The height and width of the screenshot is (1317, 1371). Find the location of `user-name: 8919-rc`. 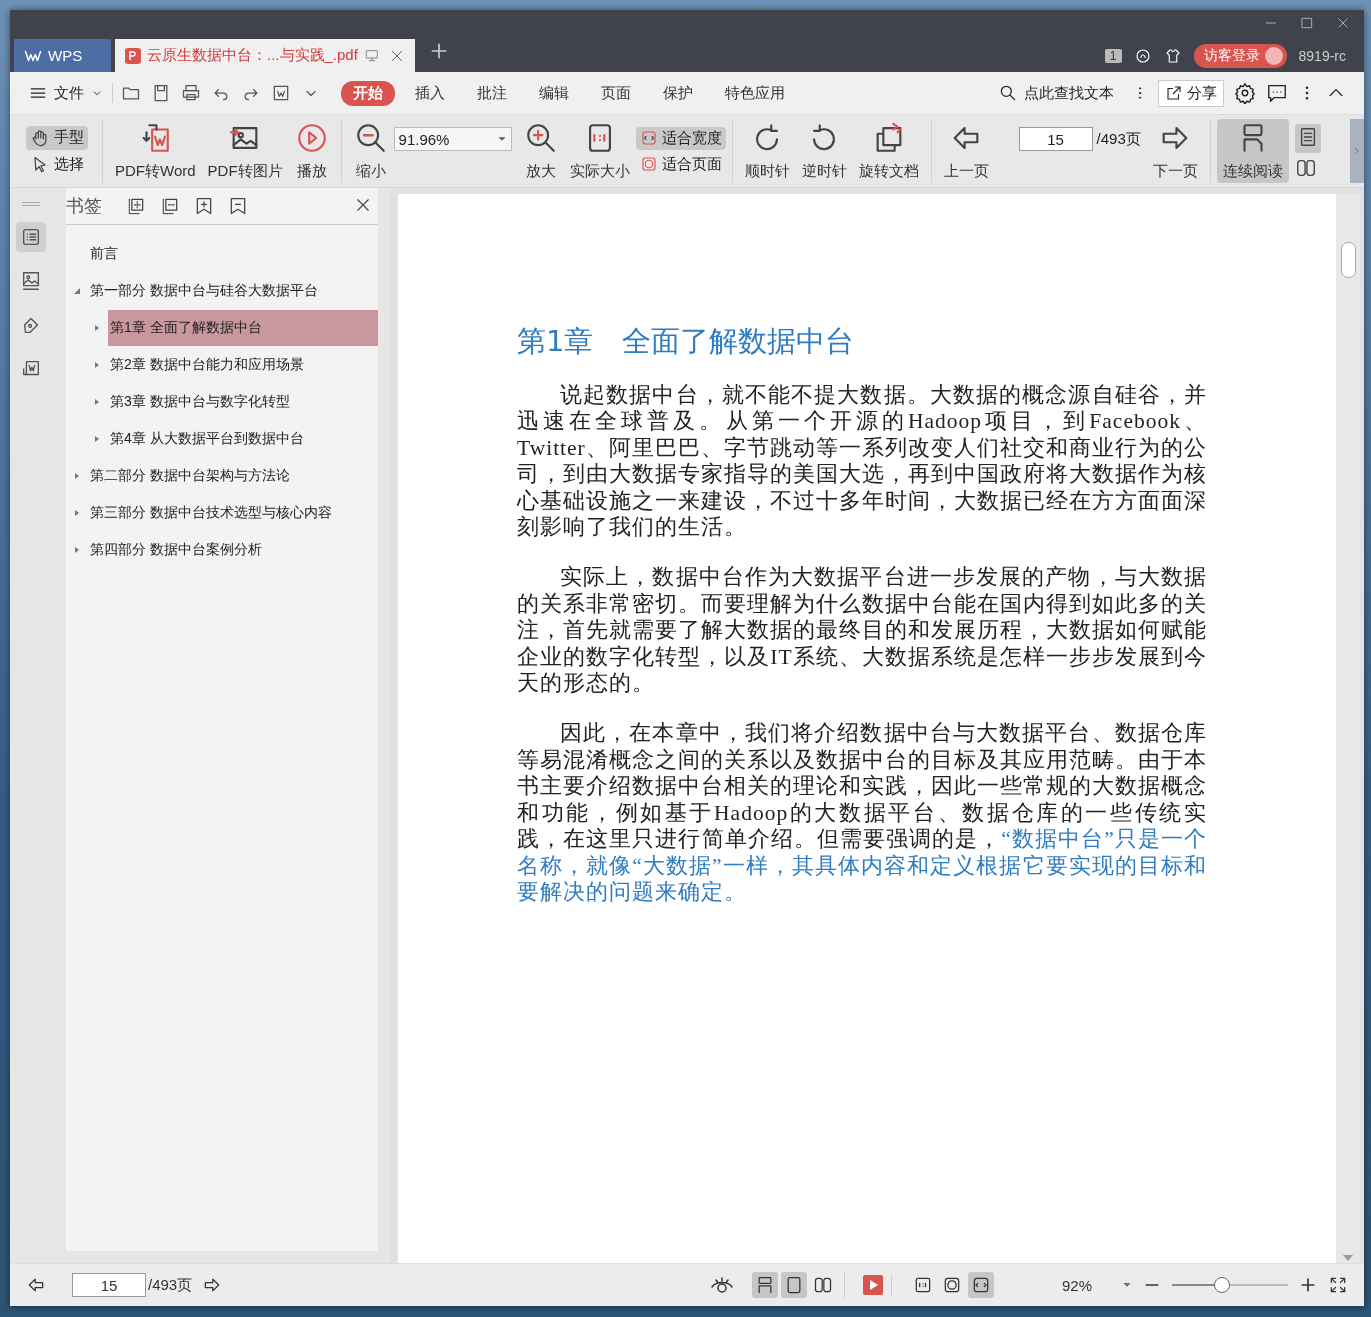

user-name: 8919-rc is located at coordinates (1322, 55).